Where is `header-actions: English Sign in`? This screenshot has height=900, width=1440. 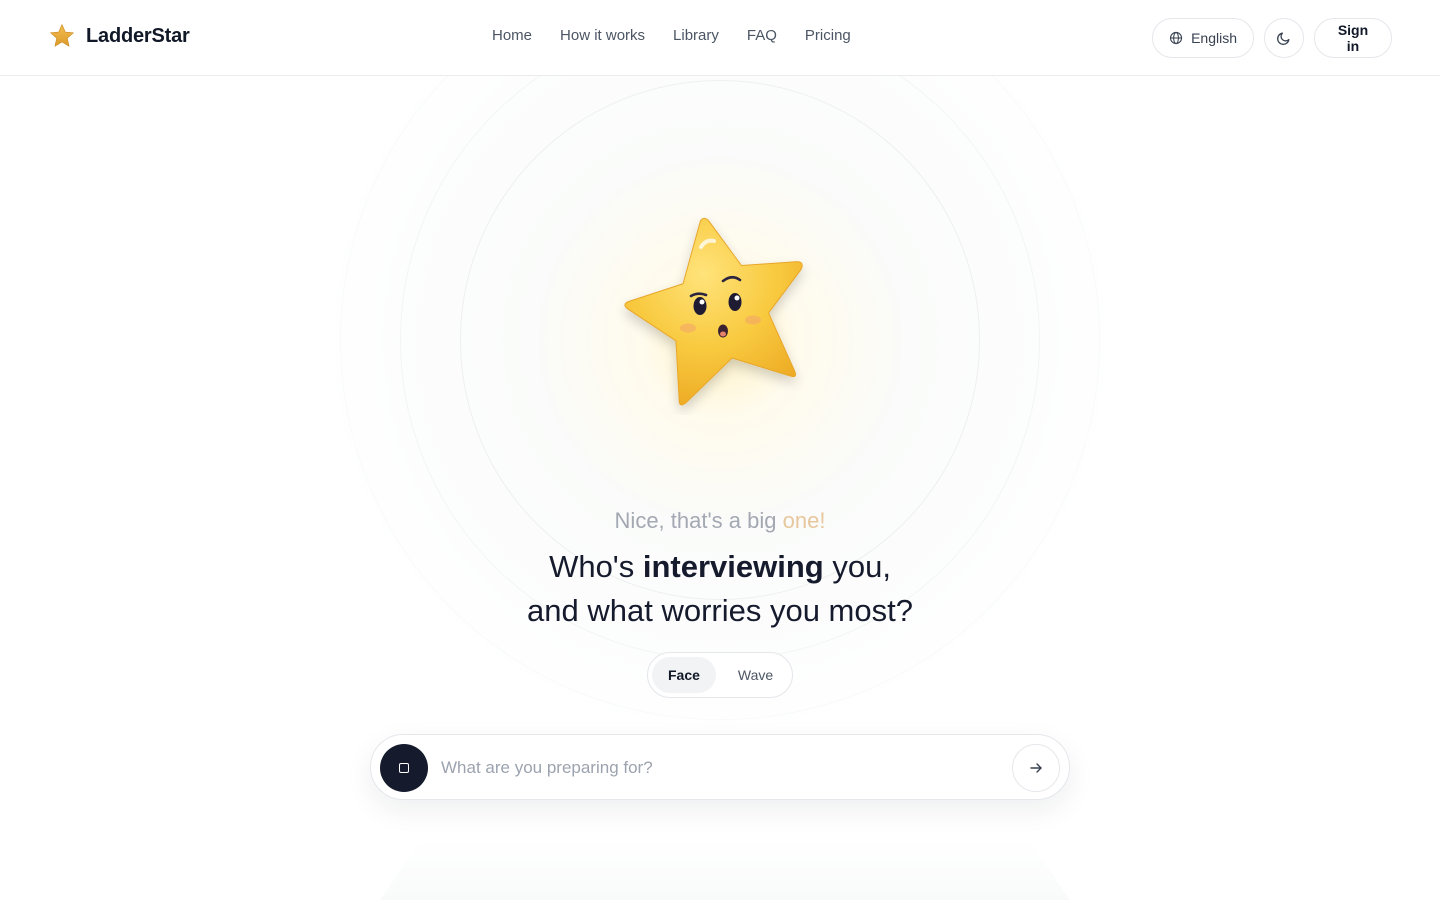
header-actions: English Sign in is located at coordinates (1272, 38).